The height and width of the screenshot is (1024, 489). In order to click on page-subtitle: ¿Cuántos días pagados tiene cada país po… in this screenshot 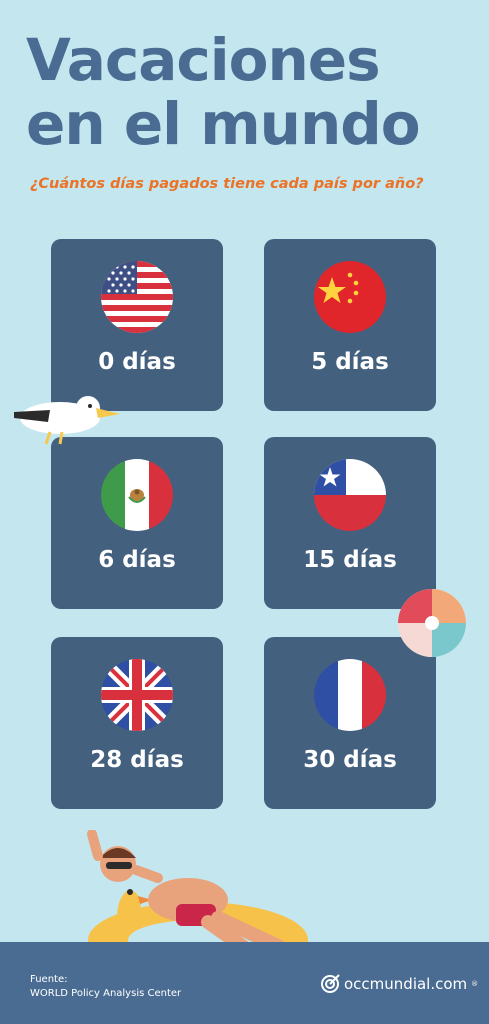, I will do `click(227, 184)`.